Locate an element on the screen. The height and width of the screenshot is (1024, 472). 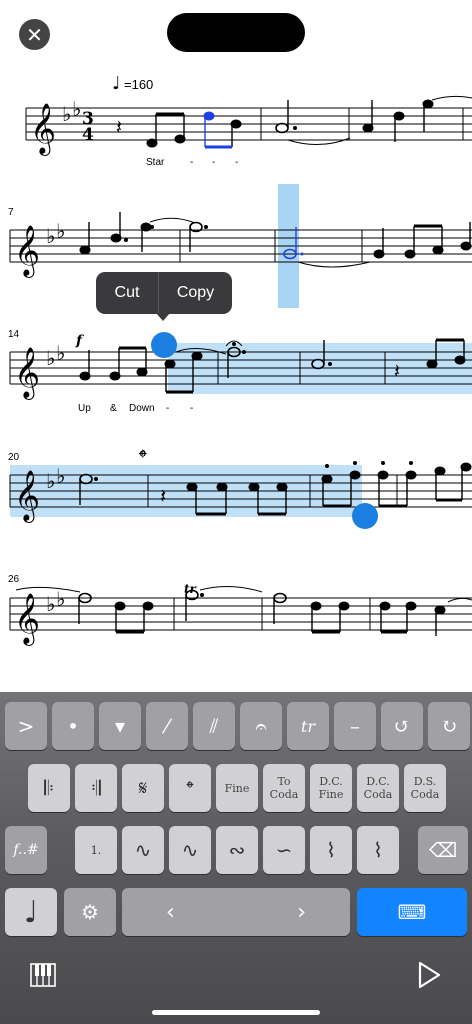
inverted-turn-icon: ∽ is located at coordinates (284, 850).